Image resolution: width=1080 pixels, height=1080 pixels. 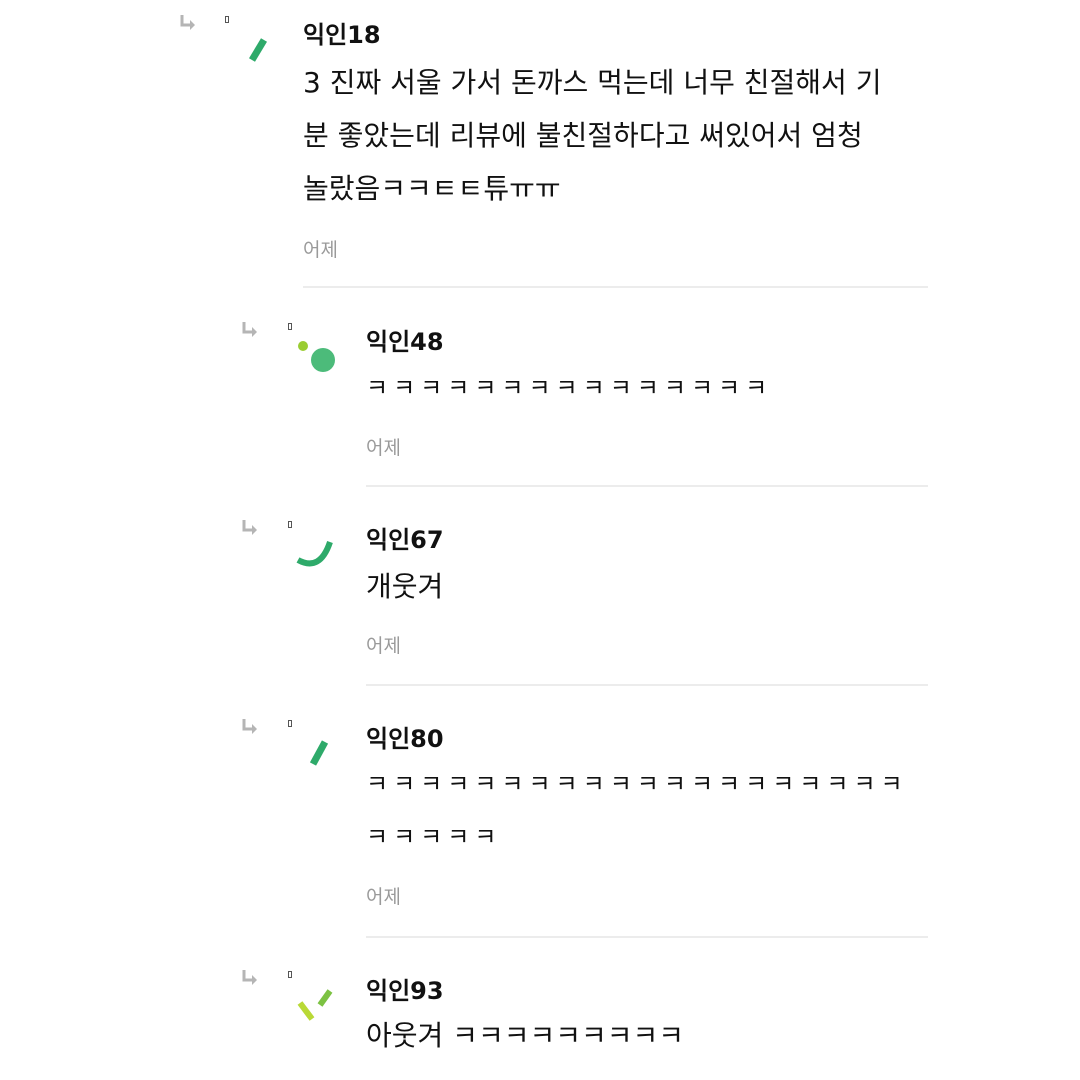 What do you see at coordinates (342, 32) in the screenshot?
I see `comment-author: 익인18` at bounding box center [342, 32].